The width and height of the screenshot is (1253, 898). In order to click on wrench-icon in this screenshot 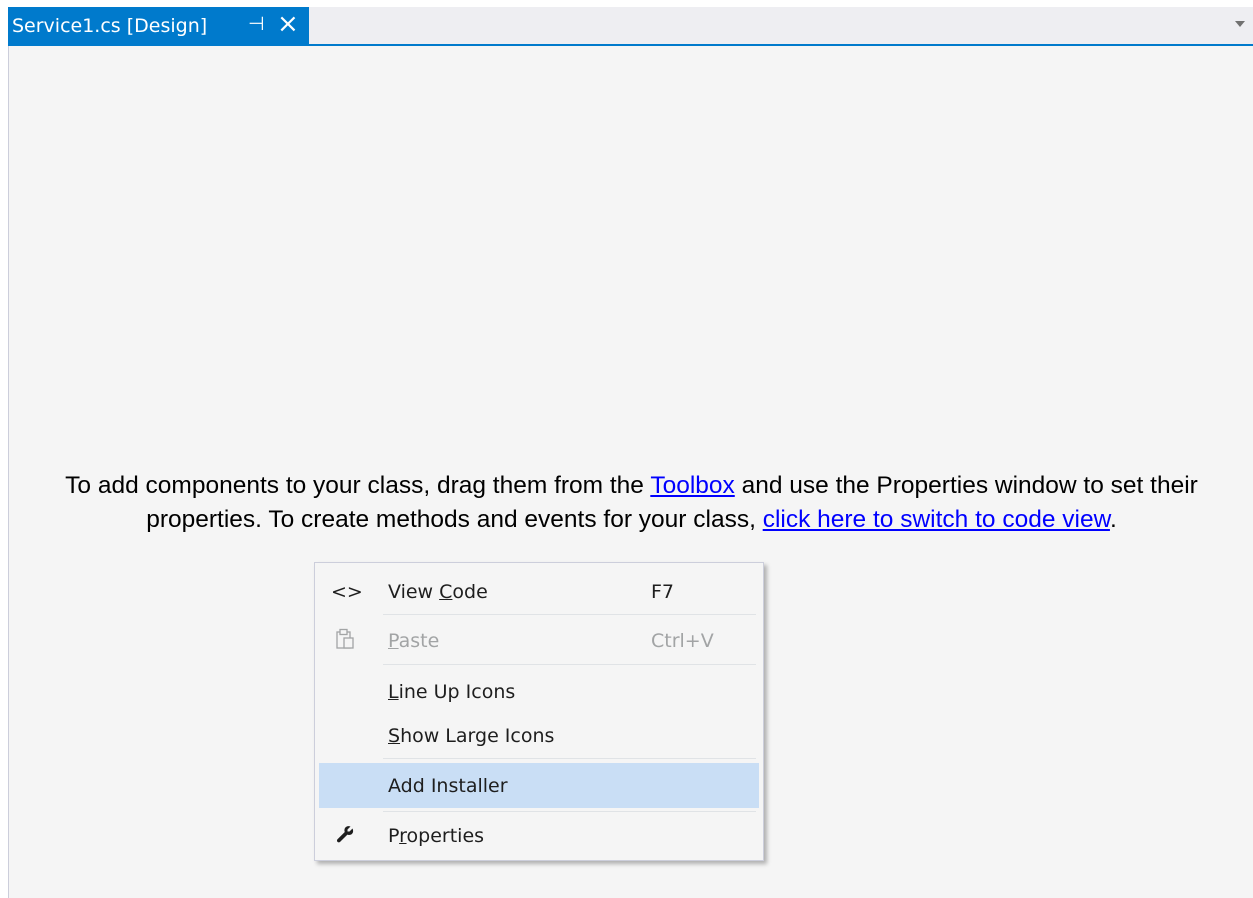, I will do `click(345, 836)`.